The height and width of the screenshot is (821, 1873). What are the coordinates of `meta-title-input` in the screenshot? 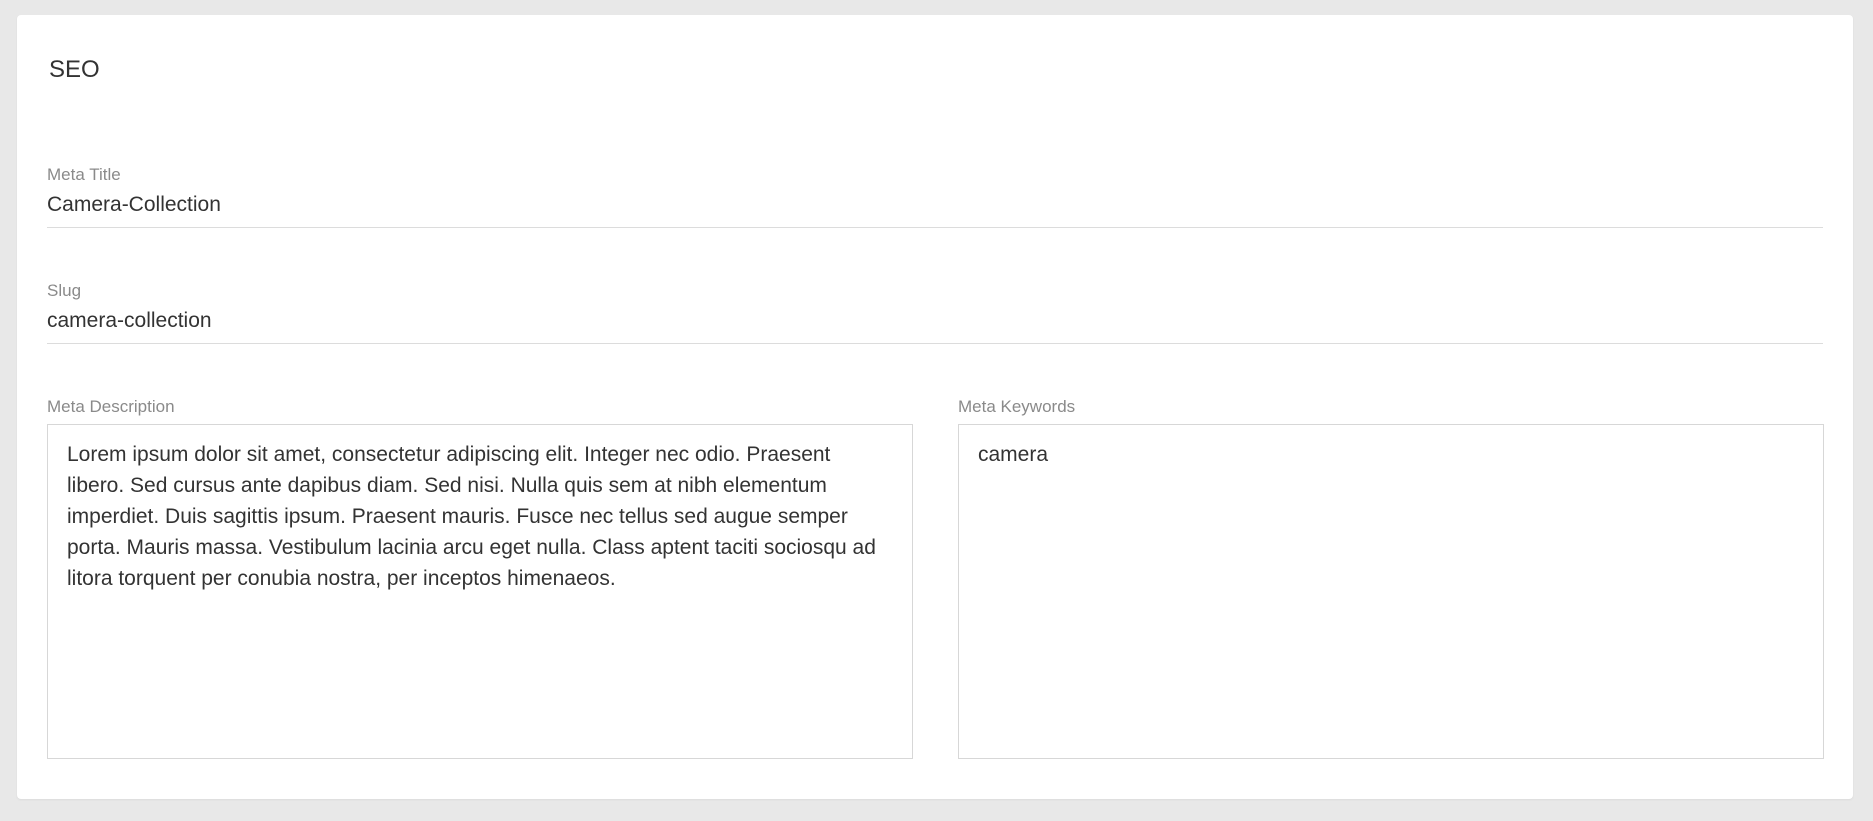 It's located at (935, 209).